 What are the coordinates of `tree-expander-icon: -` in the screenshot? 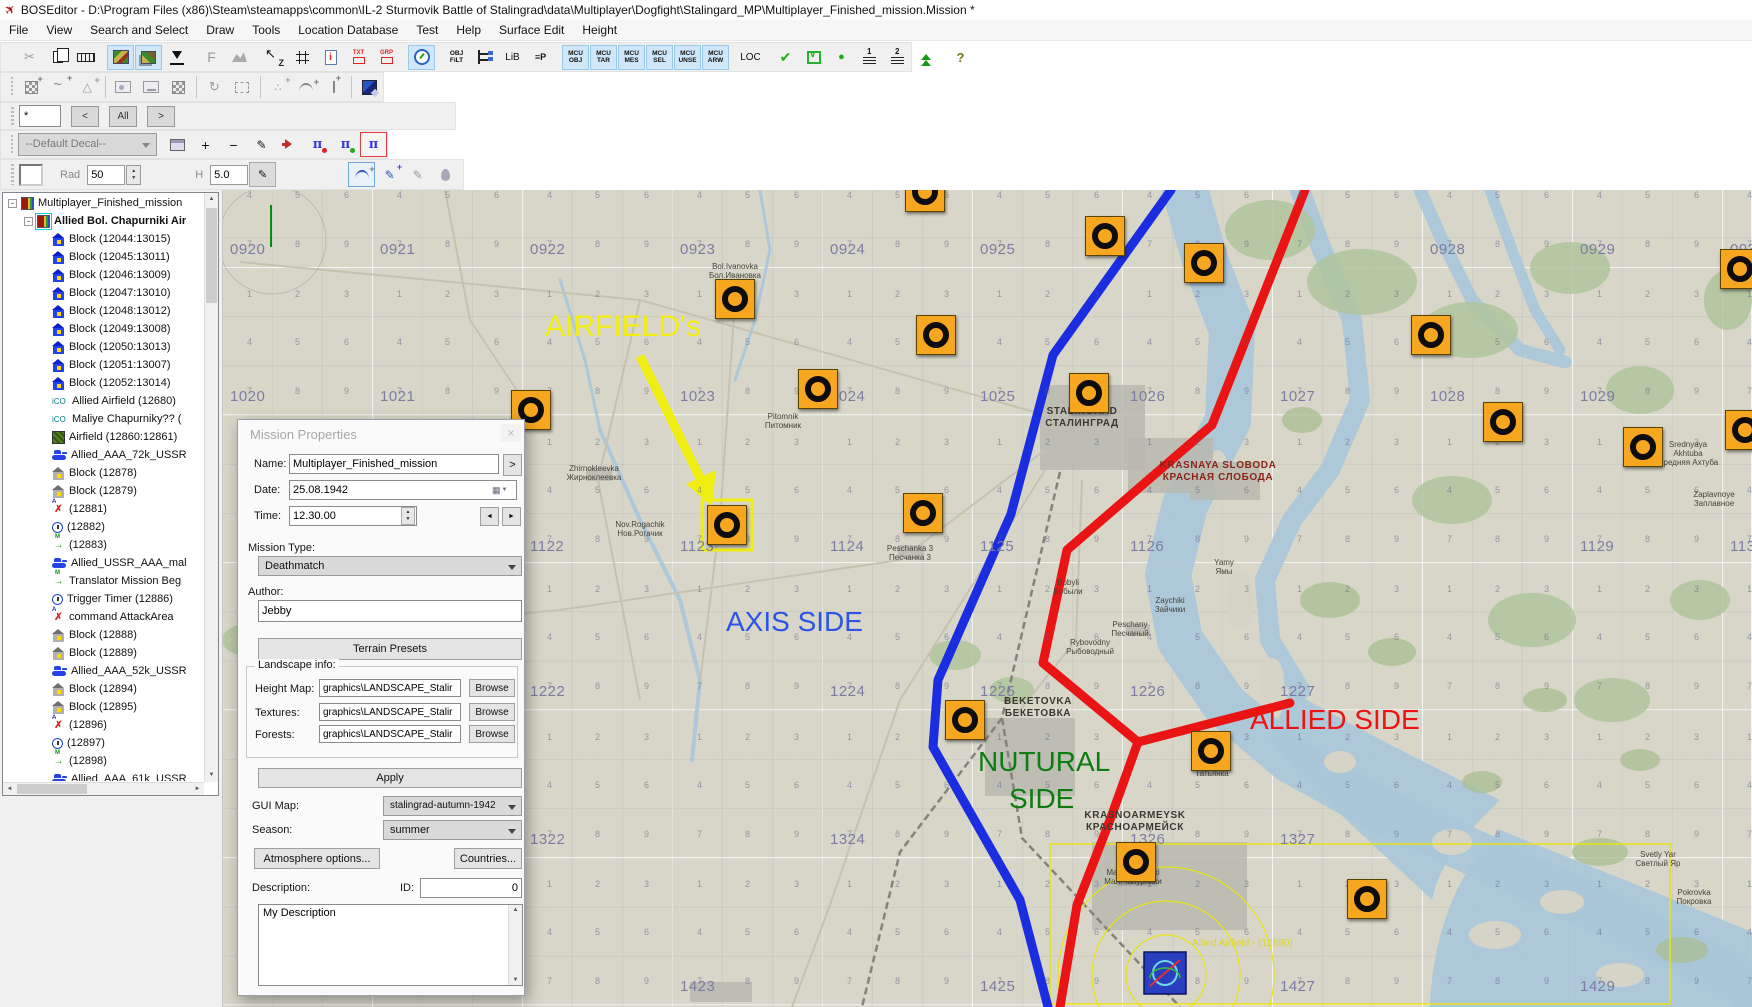 It's located at (12, 203).